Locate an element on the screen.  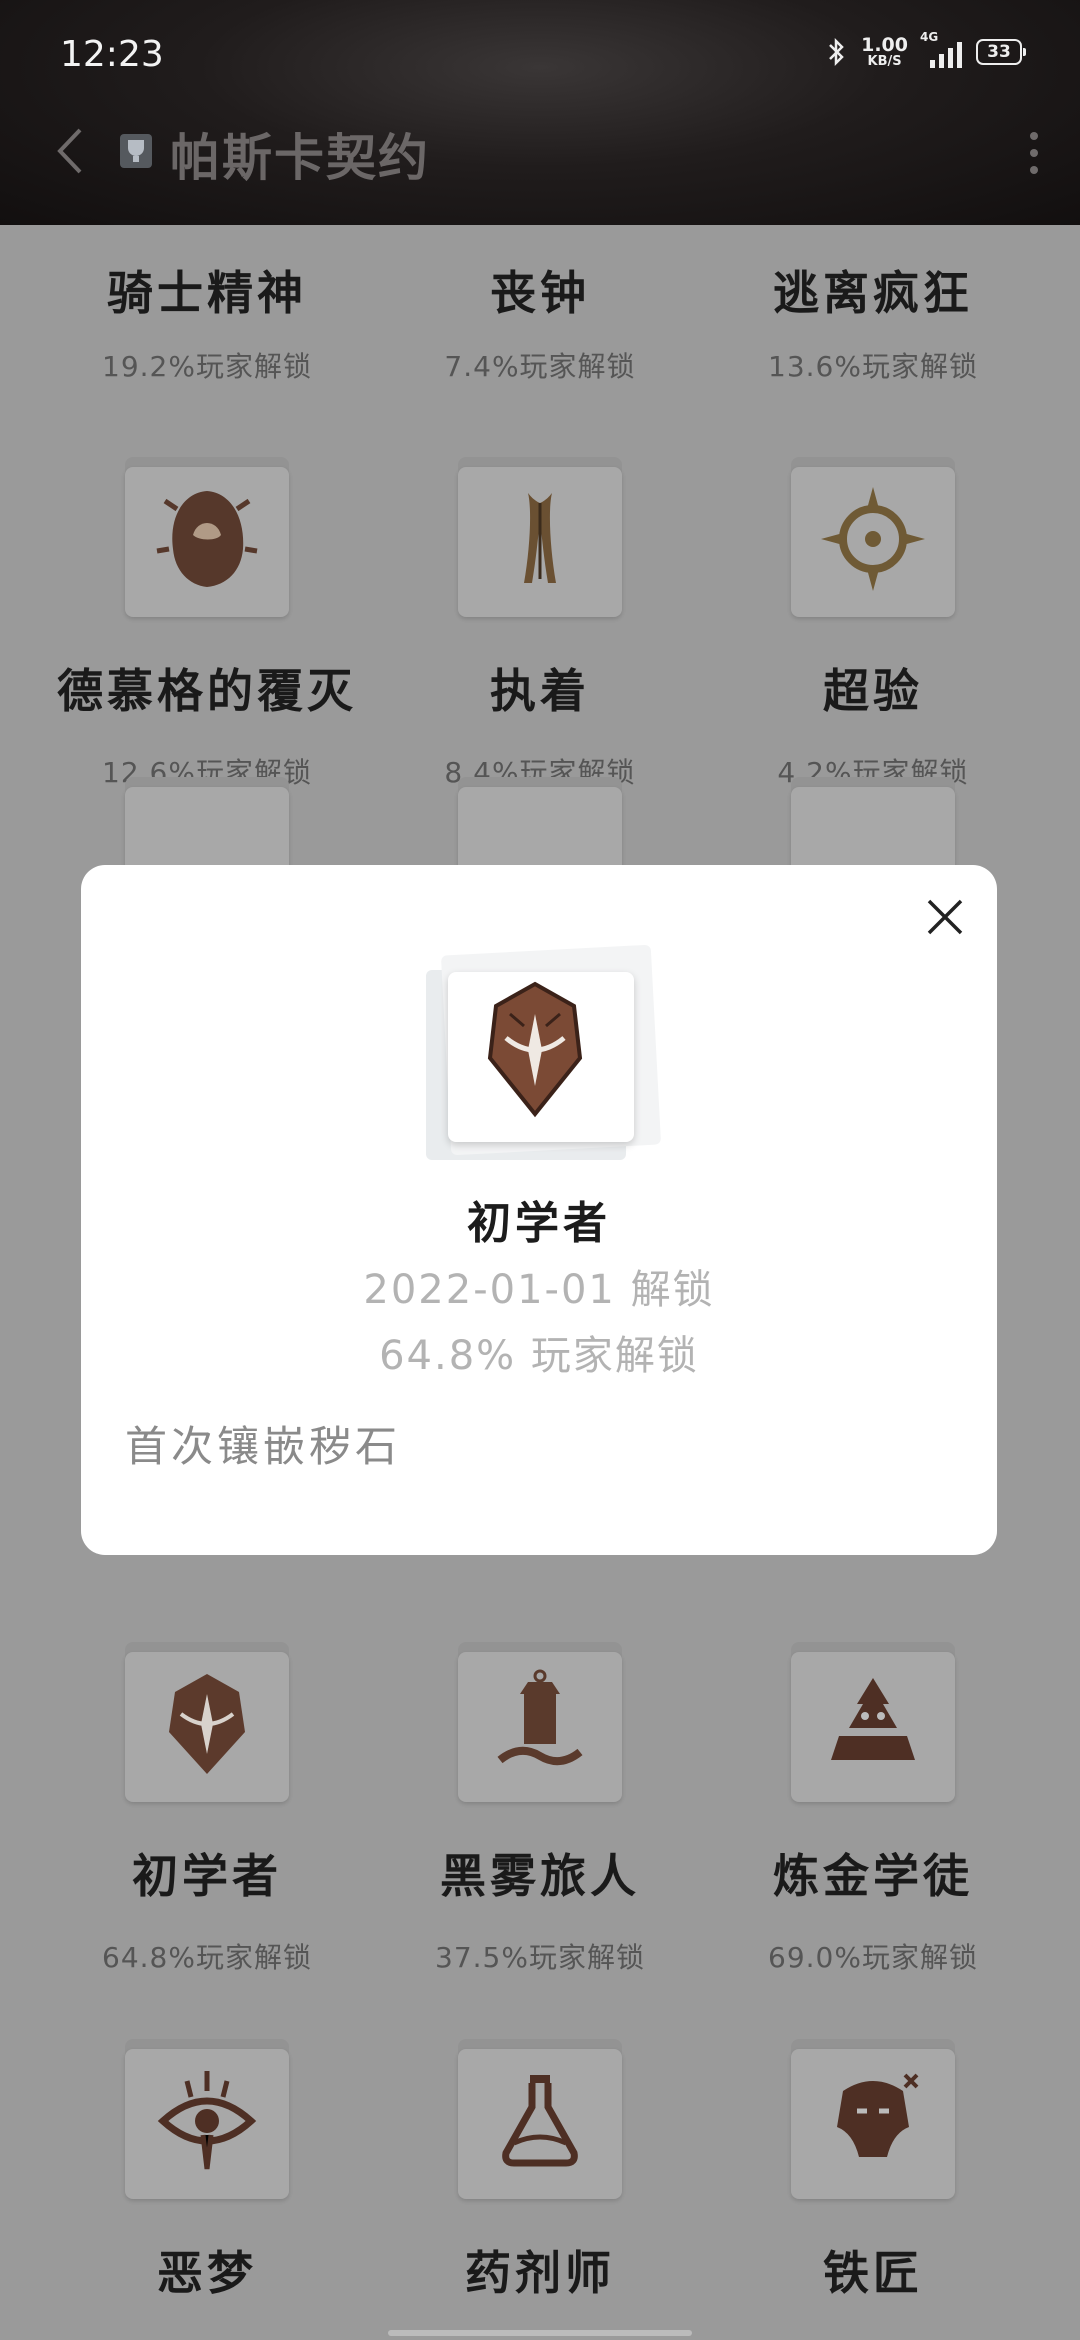
alchemy-table-icon is located at coordinates (873, 1719).